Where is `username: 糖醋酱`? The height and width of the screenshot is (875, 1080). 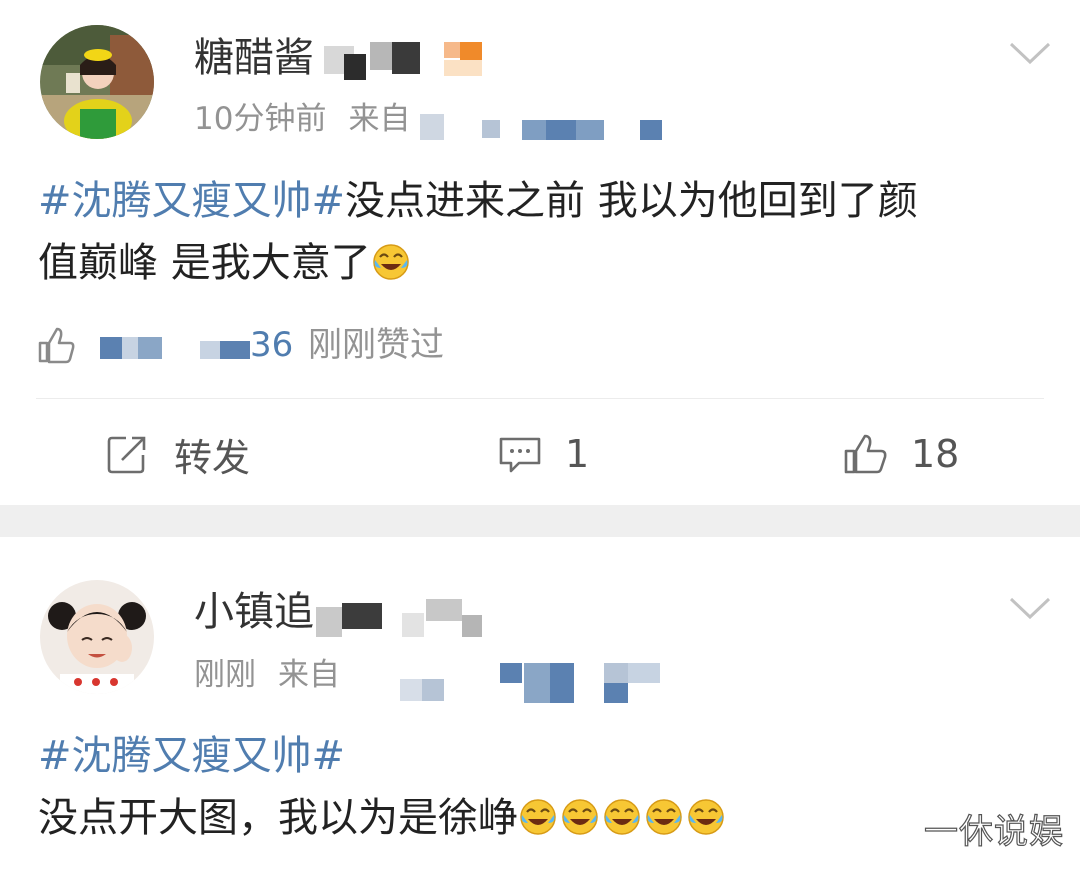
username: 糖醋酱 is located at coordinates (254, 58).